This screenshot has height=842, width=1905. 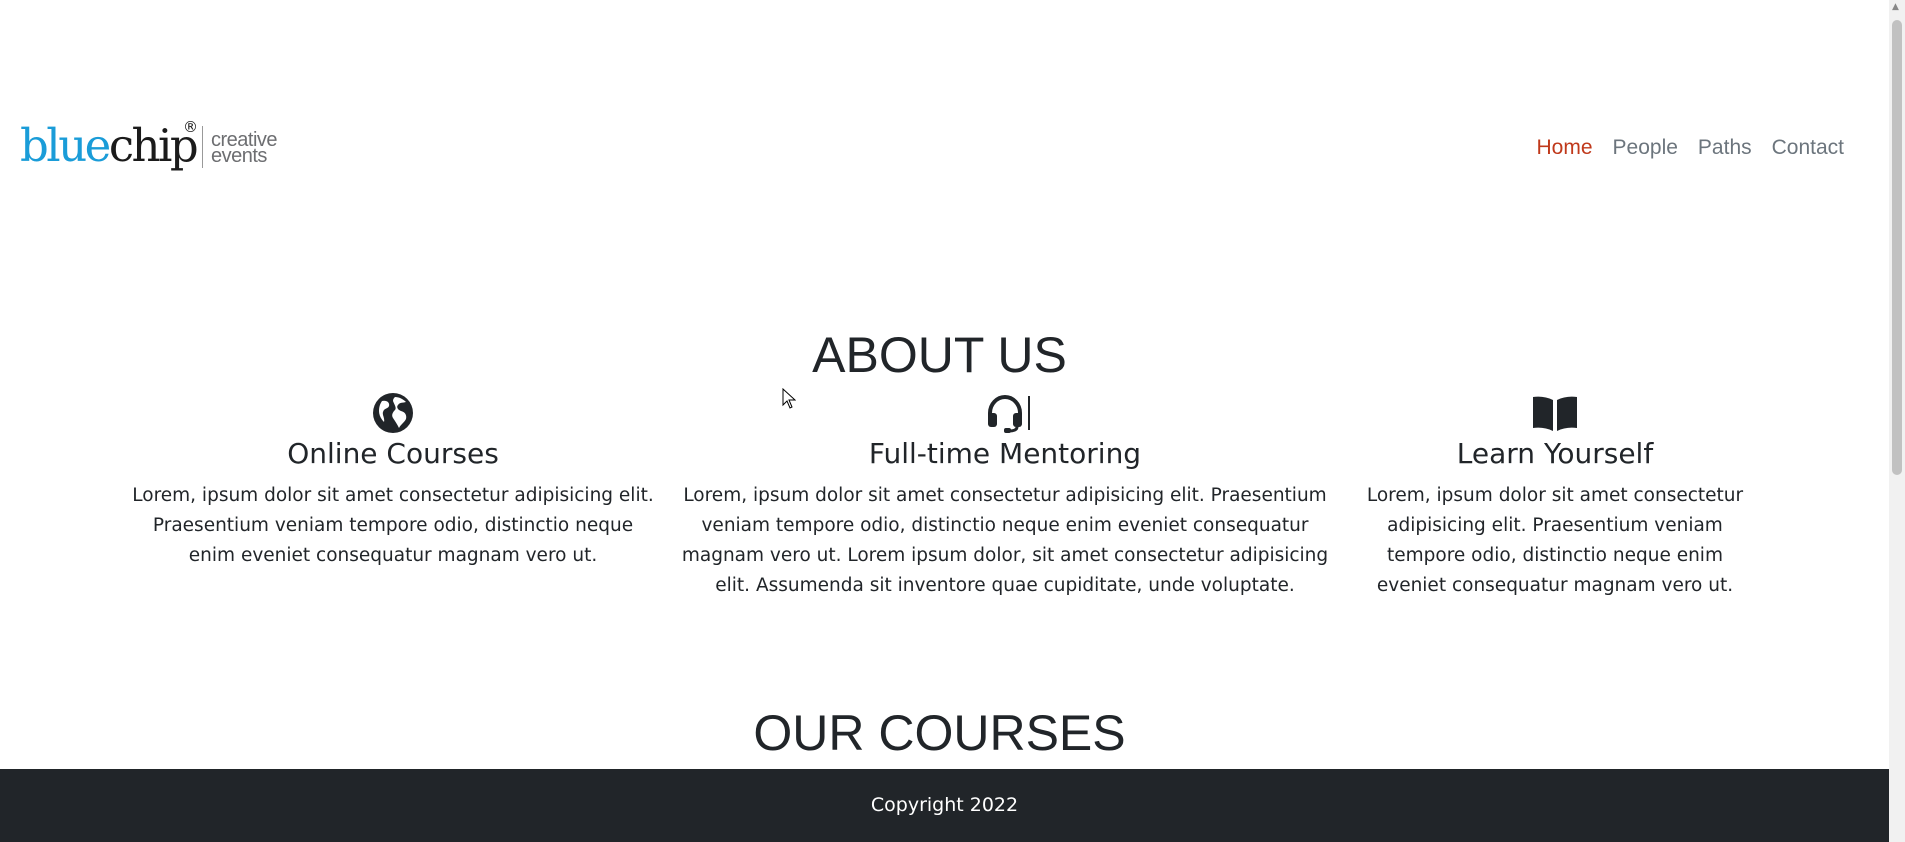 What do you see at coordinates (1725, 148) in the screenshot?
I see `nav-link-paths: Paths` at bounding box center [1725, 148].